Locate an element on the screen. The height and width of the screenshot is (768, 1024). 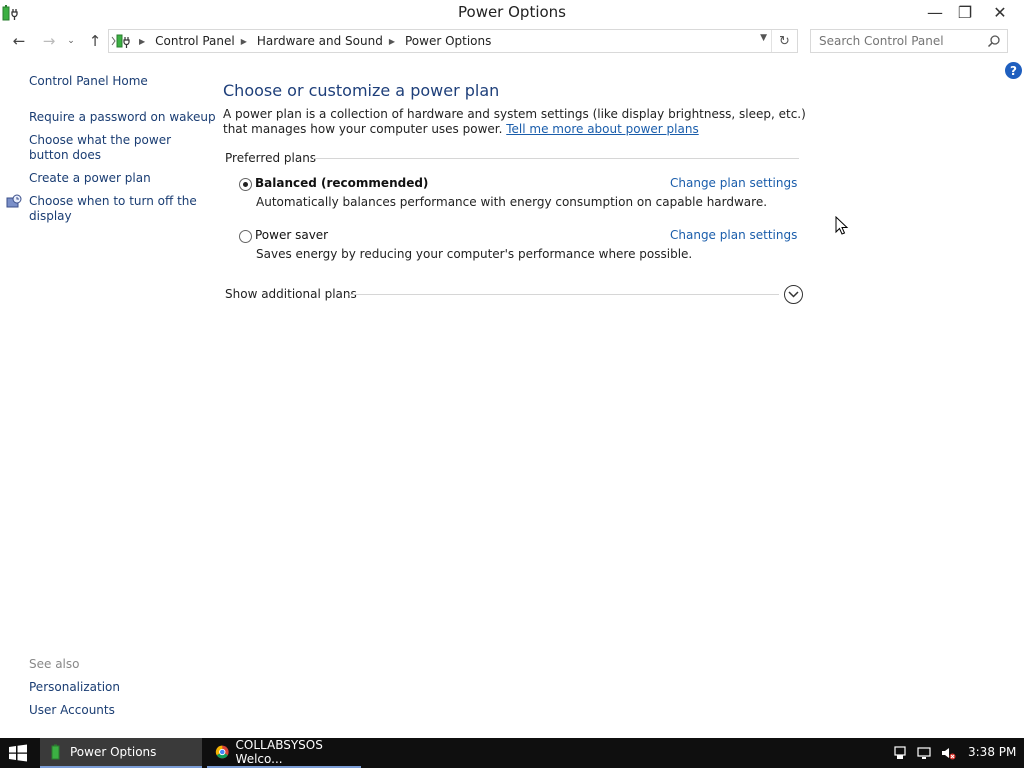
page-title: Choose or customize a power plan is located at coordinates (361, 90).